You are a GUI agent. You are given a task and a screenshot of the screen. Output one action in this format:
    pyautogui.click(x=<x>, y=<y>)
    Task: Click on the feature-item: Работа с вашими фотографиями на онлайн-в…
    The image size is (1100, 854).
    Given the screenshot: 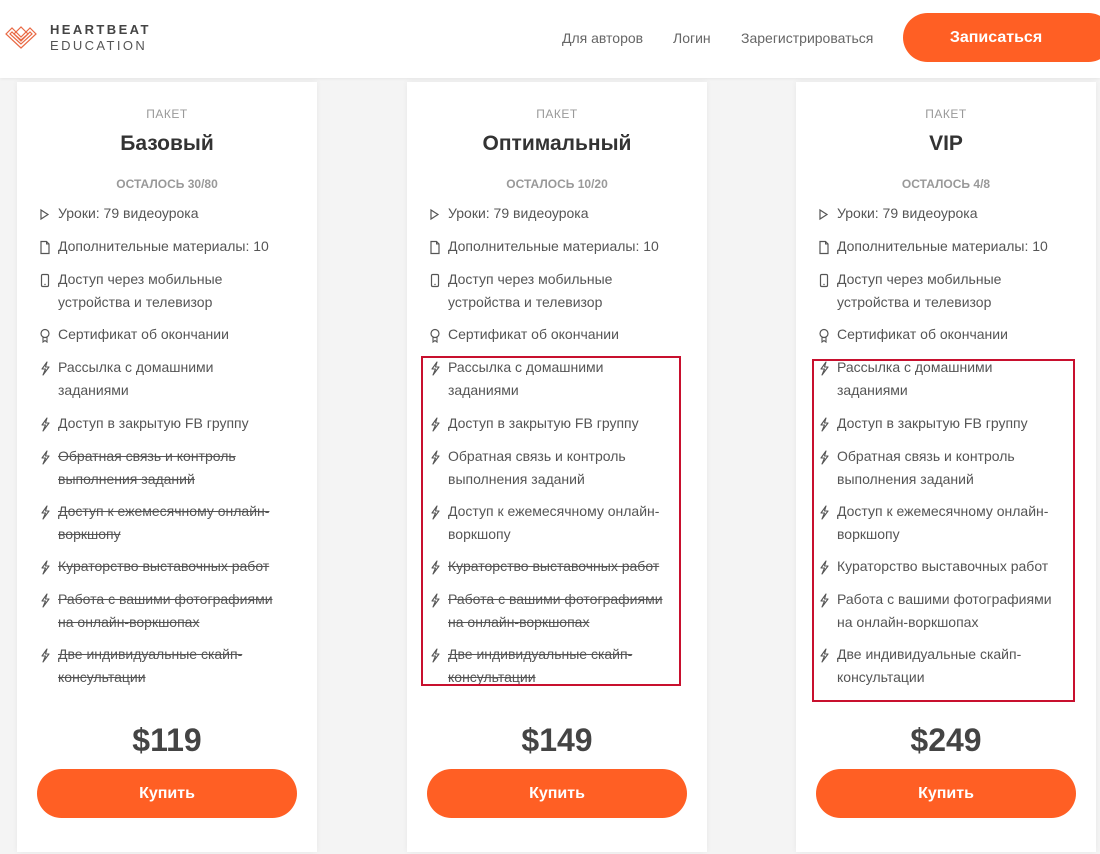 What is the action you would take?
    pyautogui.click(x=159, y=611)
    